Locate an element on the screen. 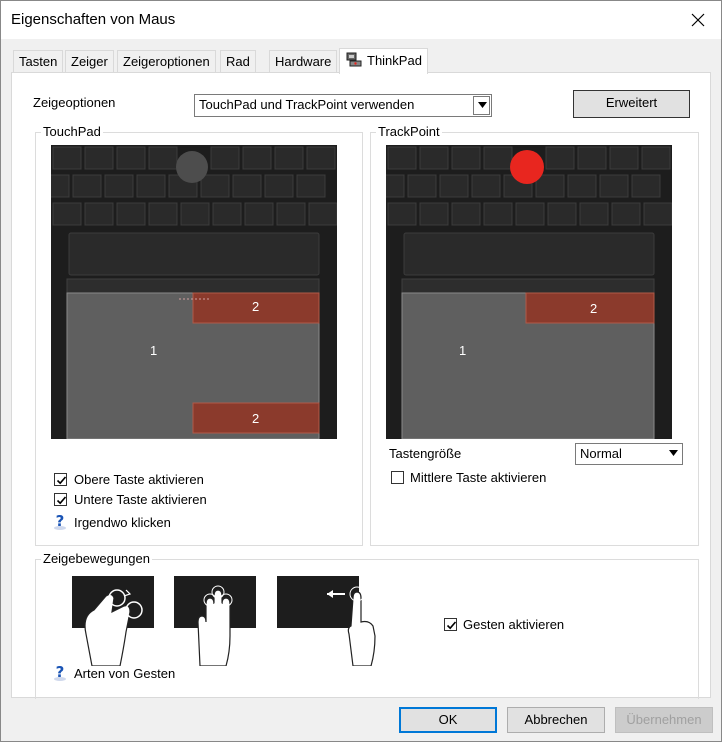  enable-gestures-checkbox-label: Gesten aktivieren is located at coordinates (514, 624).